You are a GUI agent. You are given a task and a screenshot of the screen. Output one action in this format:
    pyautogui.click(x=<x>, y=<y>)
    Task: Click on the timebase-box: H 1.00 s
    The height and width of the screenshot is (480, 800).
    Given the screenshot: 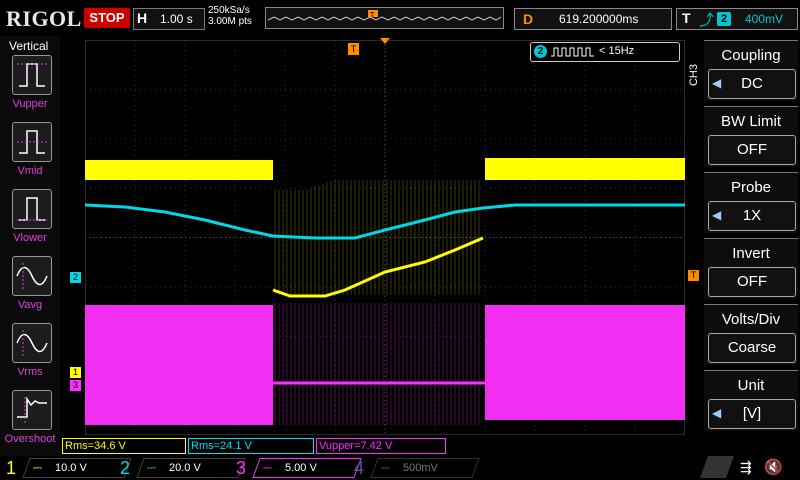 What is the action you would take?
    pyautogui.click(x=169, y=19)
    